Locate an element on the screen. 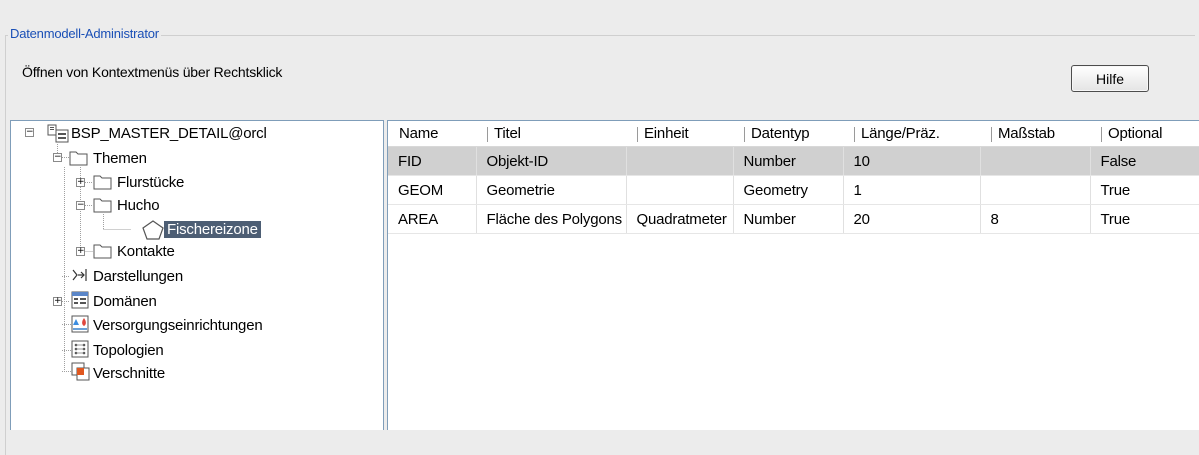 The image size is (1199, 455). tree-label: BSP_MASTER_DETAIL@orcl is located at coordinates (169, 133).